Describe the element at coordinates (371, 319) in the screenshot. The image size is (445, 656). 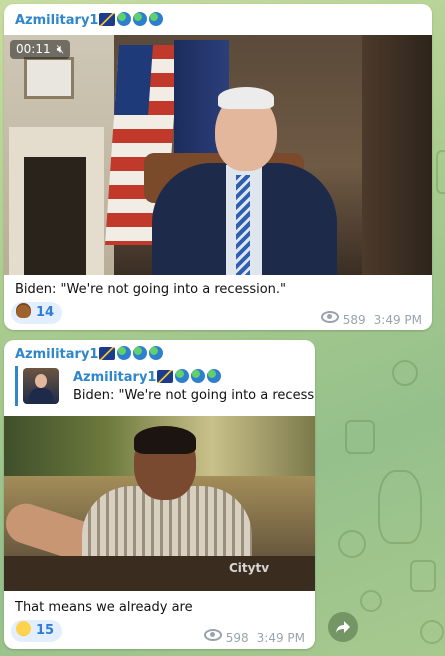
I see `message-meta: 589 3:49 PM` at that location.